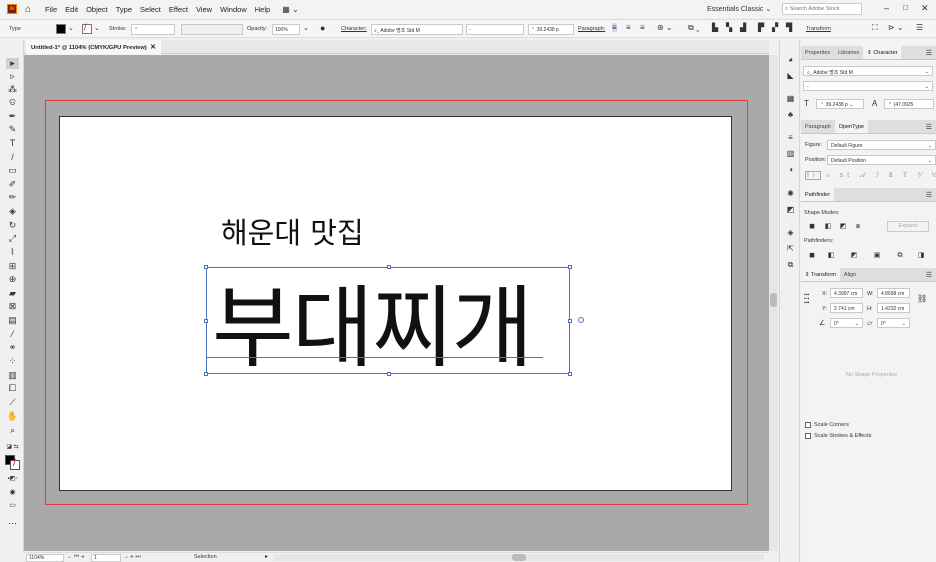 Image resolution: width=936 pixels, height=562 pixels. Describe the element at coordinates (820, 274) in the screenshot. I see `tab-transform: ⇕ Transform` at that location.